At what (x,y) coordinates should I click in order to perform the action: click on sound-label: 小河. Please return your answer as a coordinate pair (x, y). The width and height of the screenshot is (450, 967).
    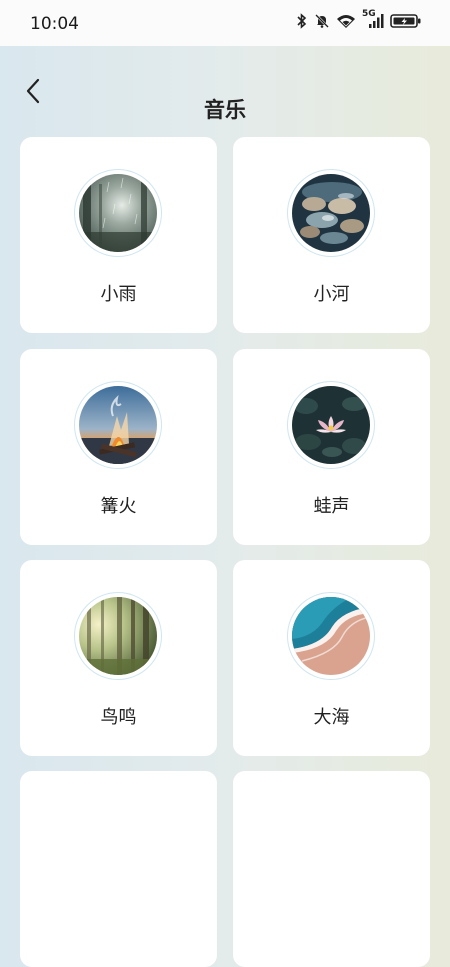
    Looking at the image, I should click on (331, 294).